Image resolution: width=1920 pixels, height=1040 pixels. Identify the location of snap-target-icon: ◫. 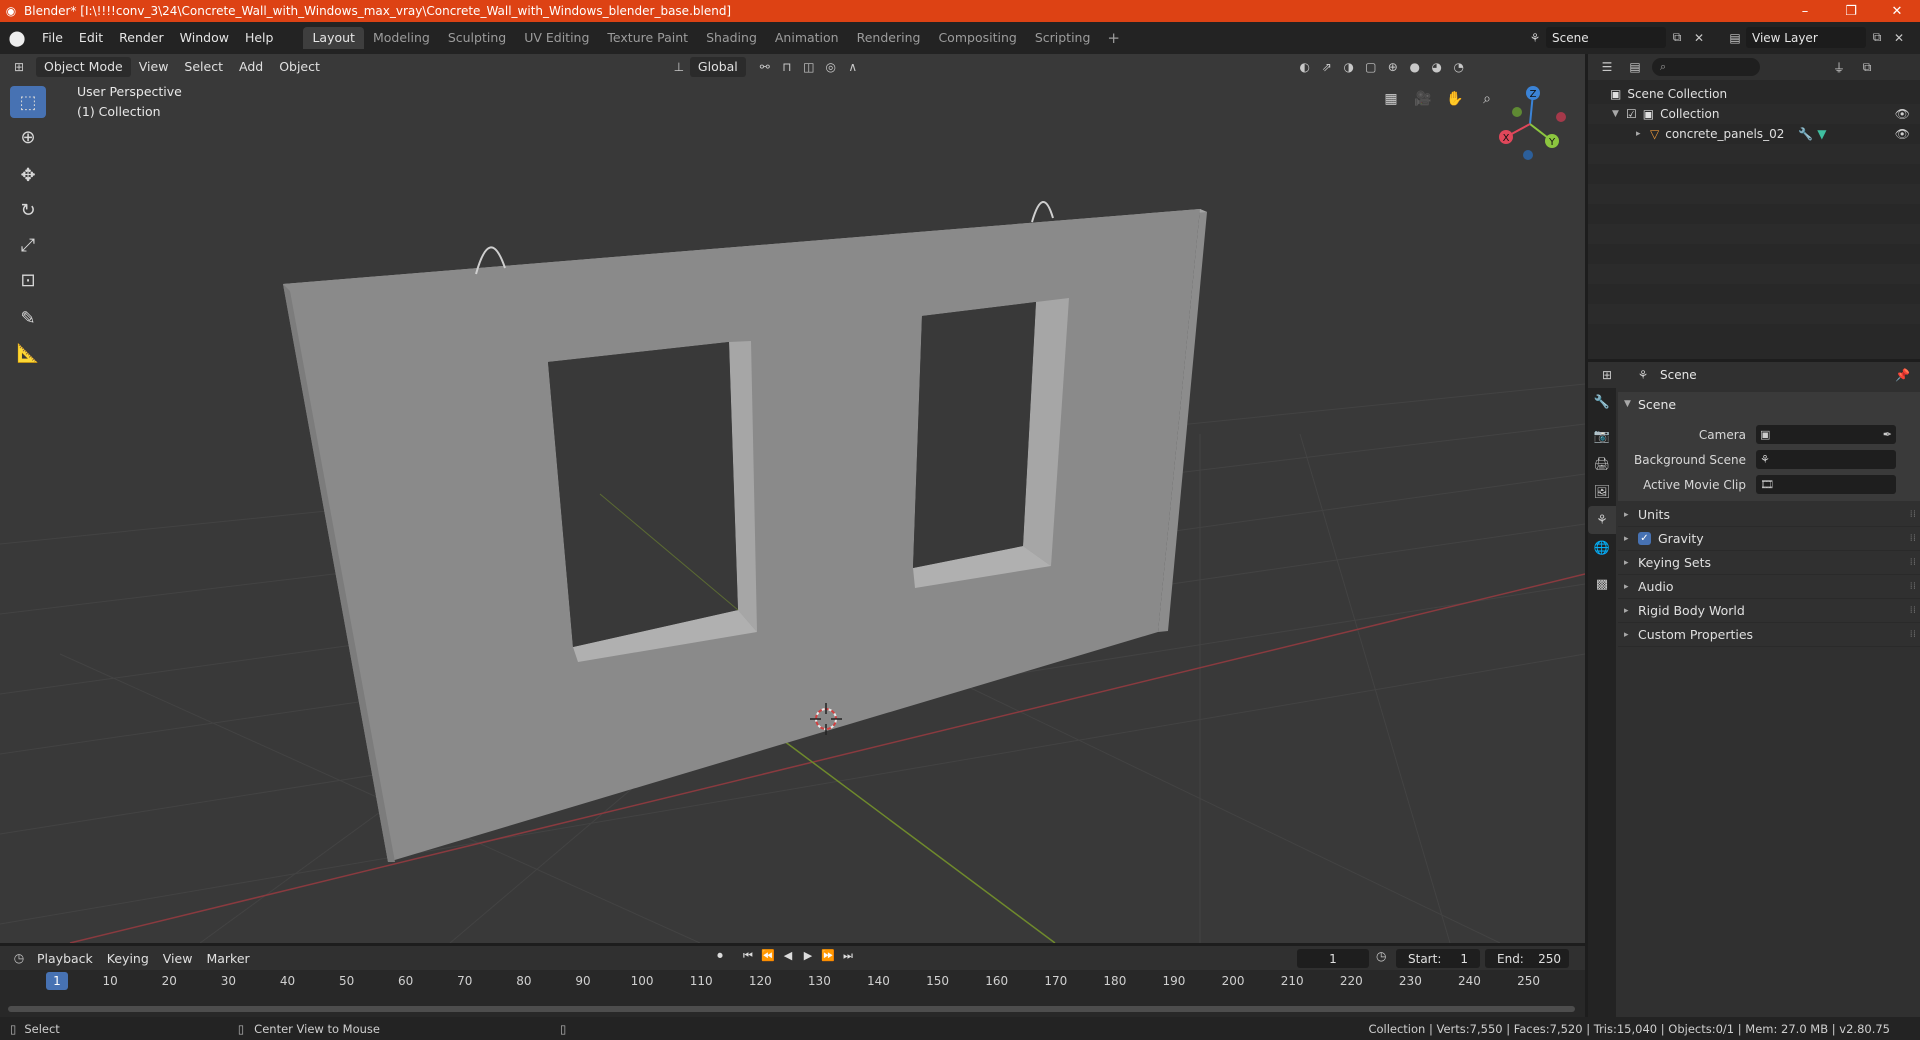
(809, 67).